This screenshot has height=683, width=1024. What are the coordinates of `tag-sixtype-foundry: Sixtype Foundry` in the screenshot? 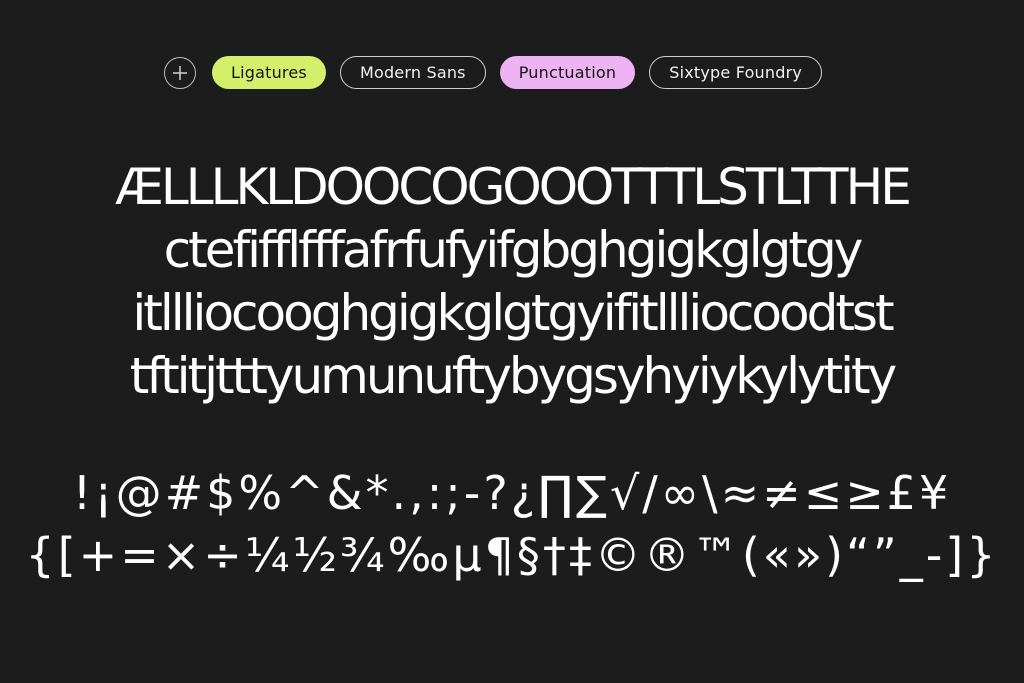 It's located at (736, 72).